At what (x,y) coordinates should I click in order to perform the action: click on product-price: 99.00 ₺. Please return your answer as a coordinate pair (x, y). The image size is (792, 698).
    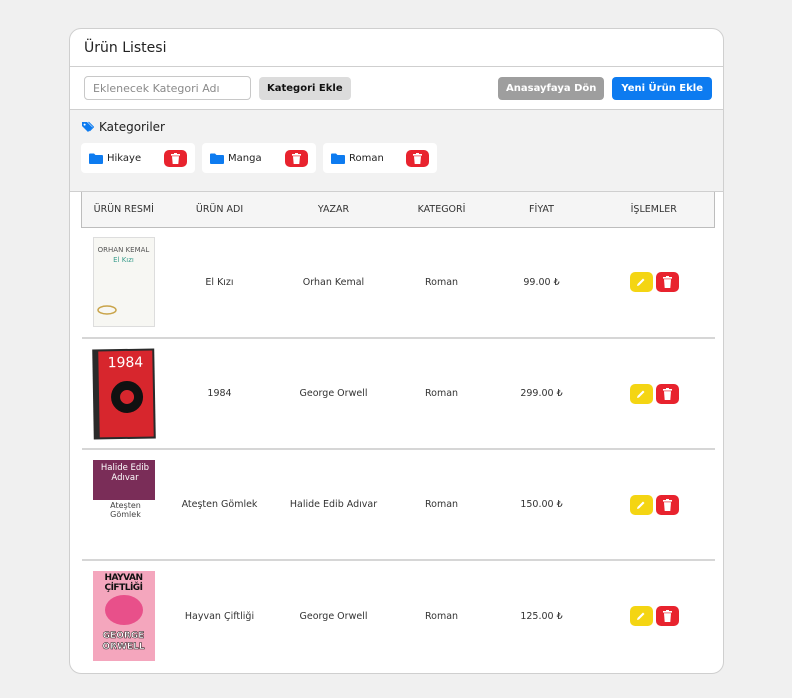
    Looking at the image, I should click on (541, 283).